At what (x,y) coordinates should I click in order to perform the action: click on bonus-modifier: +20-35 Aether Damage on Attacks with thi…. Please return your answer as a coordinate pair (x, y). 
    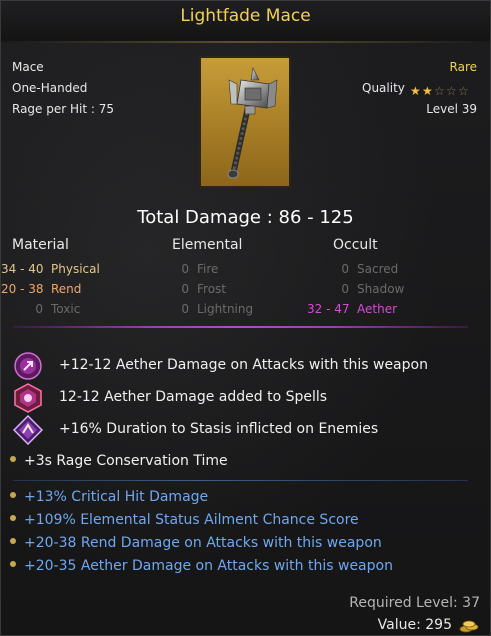
    Looking at the image, I should click on (201, 566).